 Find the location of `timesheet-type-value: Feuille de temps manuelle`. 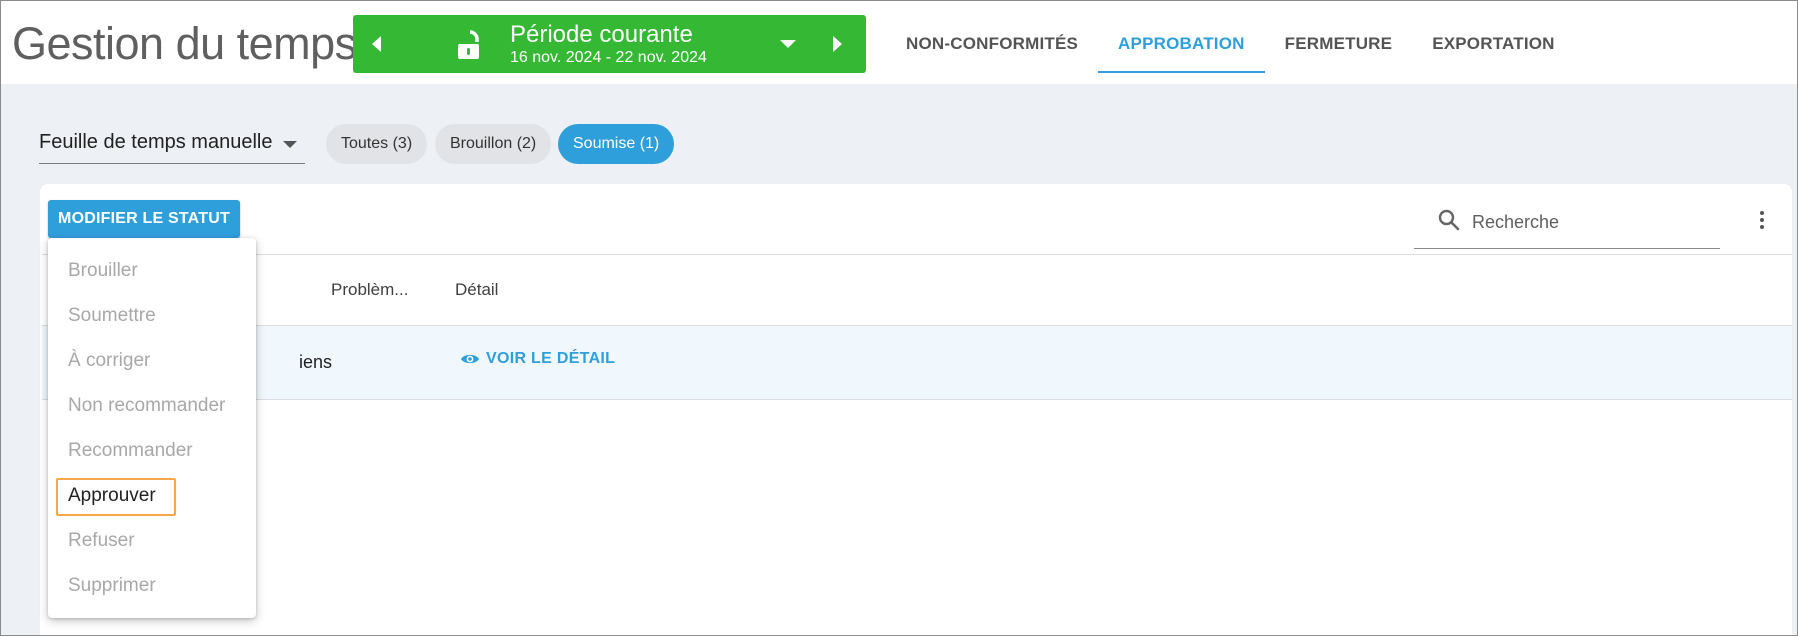

timesheet-type-value: Feuille de temps manuelle is located at coordinates (156, 142).